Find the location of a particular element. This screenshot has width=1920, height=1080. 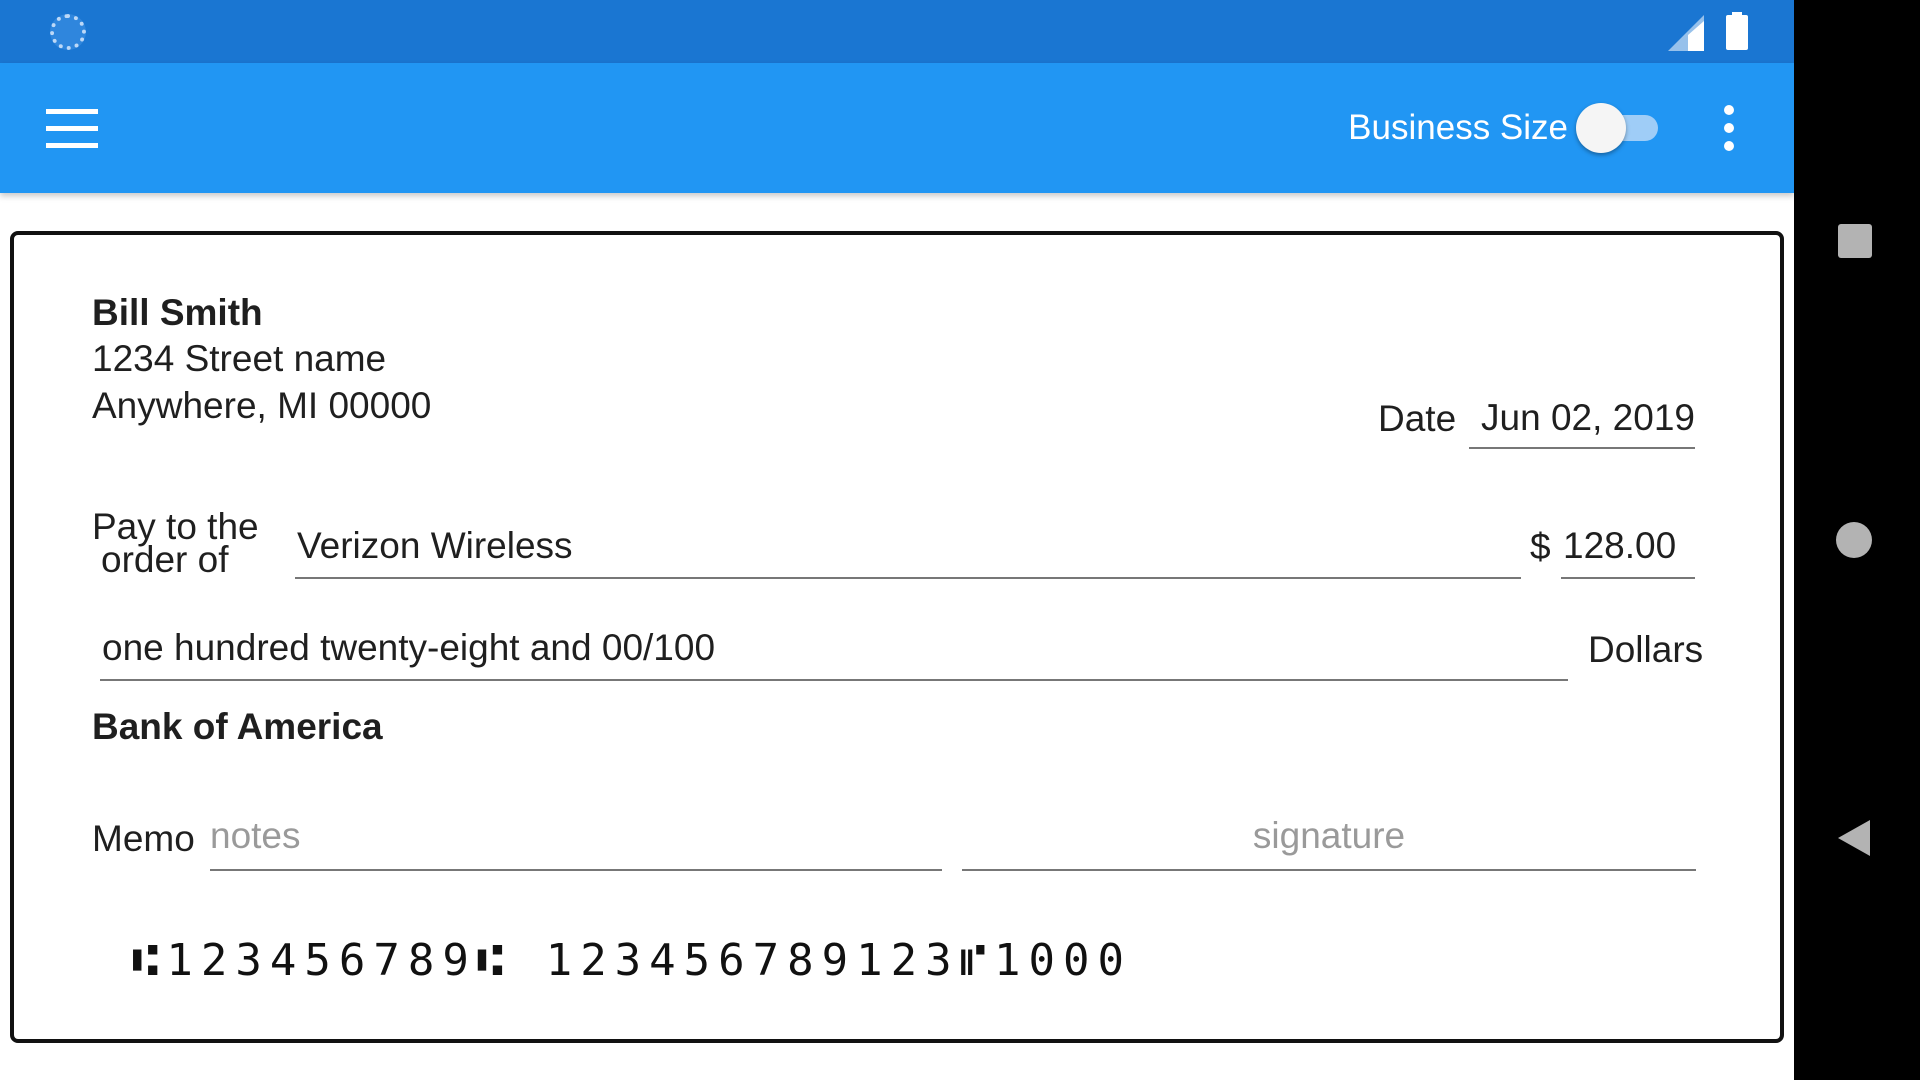

memo-field is located at coordinates (576, 837).